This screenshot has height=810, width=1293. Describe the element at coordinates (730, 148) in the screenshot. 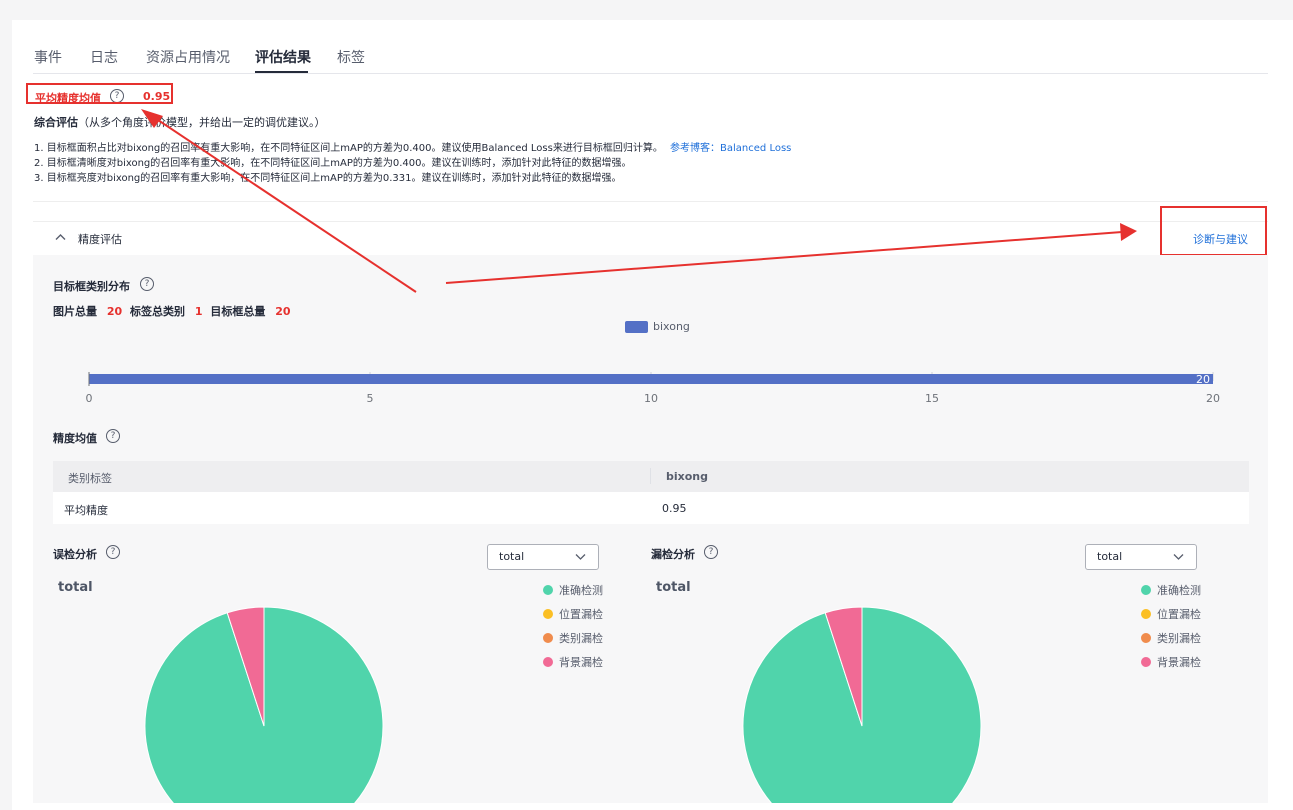

I see `balanced-loss-link: 参考博客：Balanced Loss` at that location.